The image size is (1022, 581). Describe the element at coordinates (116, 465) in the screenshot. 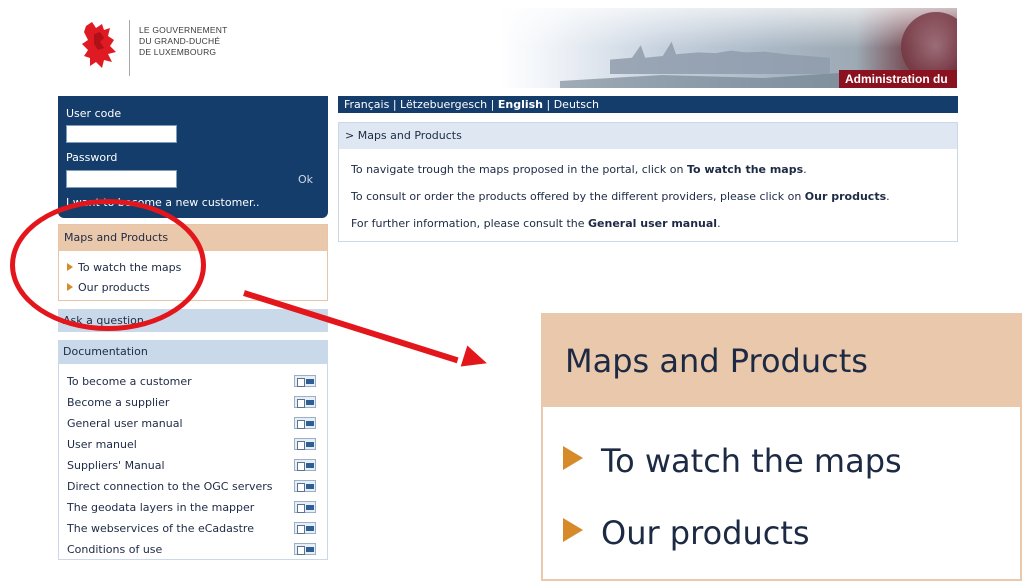

I see `doc-link-label: Suppliers' Manual` at that location.